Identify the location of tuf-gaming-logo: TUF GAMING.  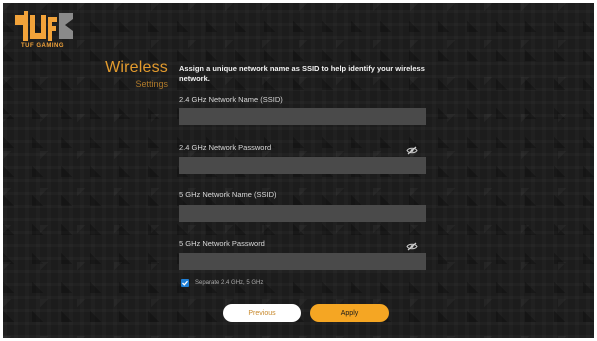
(46, 31).